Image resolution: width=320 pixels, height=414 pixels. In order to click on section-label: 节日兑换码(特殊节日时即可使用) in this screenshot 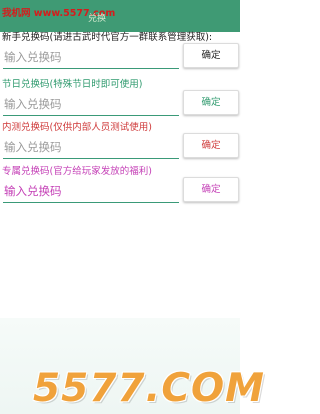, I will do `click(72, 84)`.